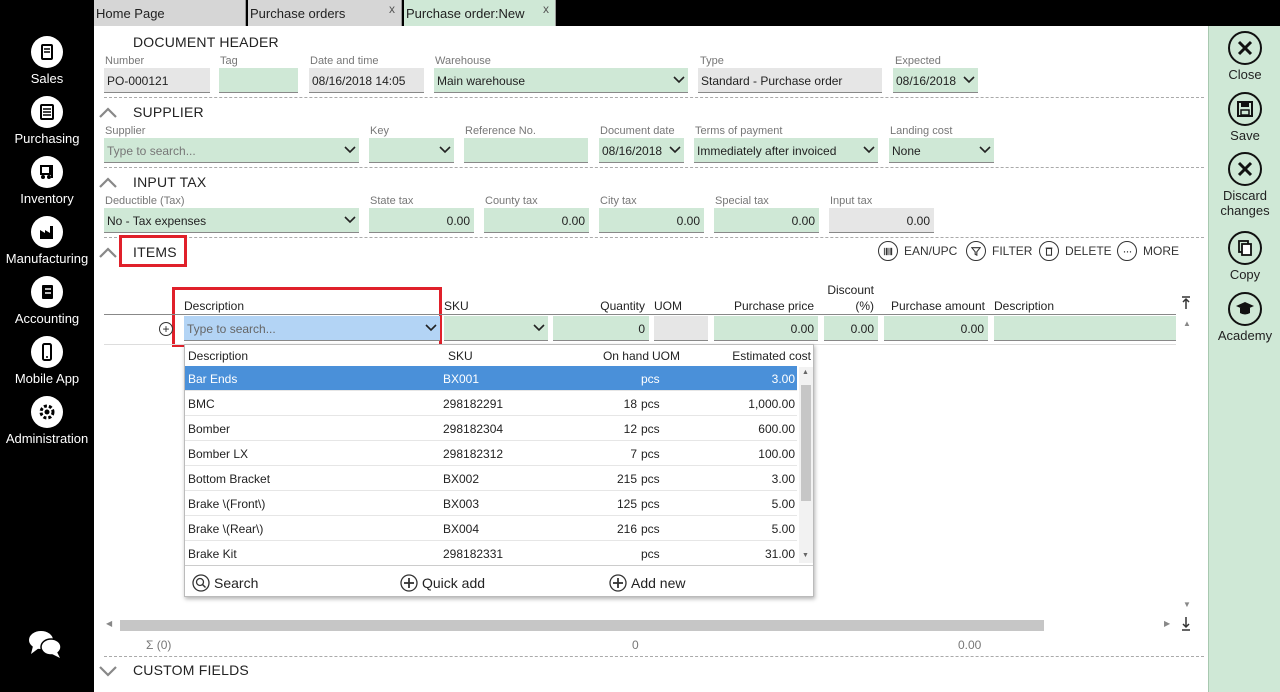  I want to click on item-price-field: 0.00, so click(766, 328).